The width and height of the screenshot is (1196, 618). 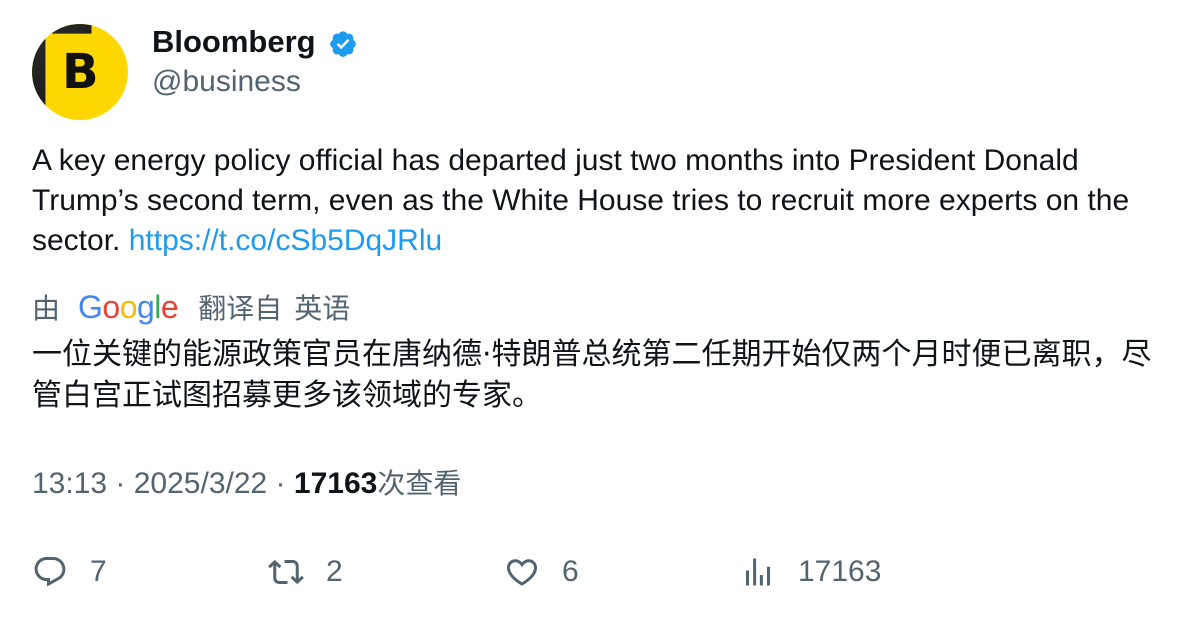 What do you see at coordinates (50, 572) in the screenshot?
I see `reply-bubble-icon` at bounding box center [50, 572].